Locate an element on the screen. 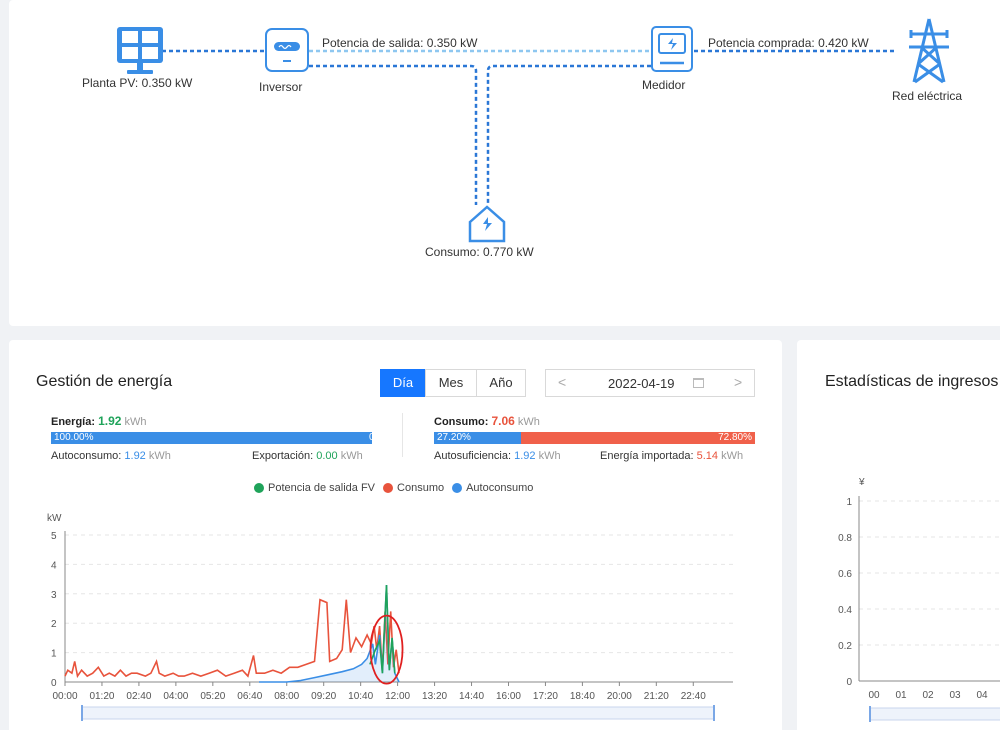  consumption-header: Consumo: 7.06 kWh is located at coordinates (487, 421).